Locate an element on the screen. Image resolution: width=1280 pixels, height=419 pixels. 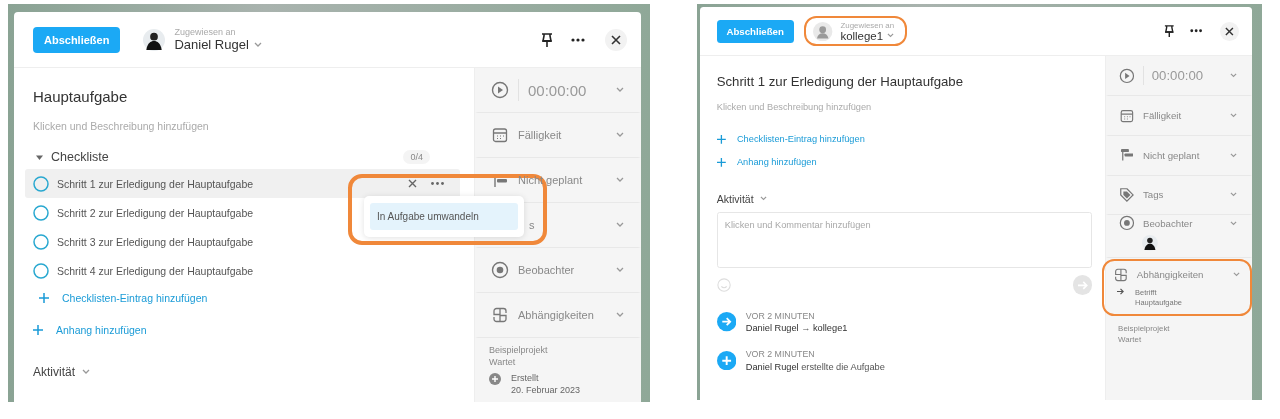
created-label: Erstellt is located at coordinates (525, 378).